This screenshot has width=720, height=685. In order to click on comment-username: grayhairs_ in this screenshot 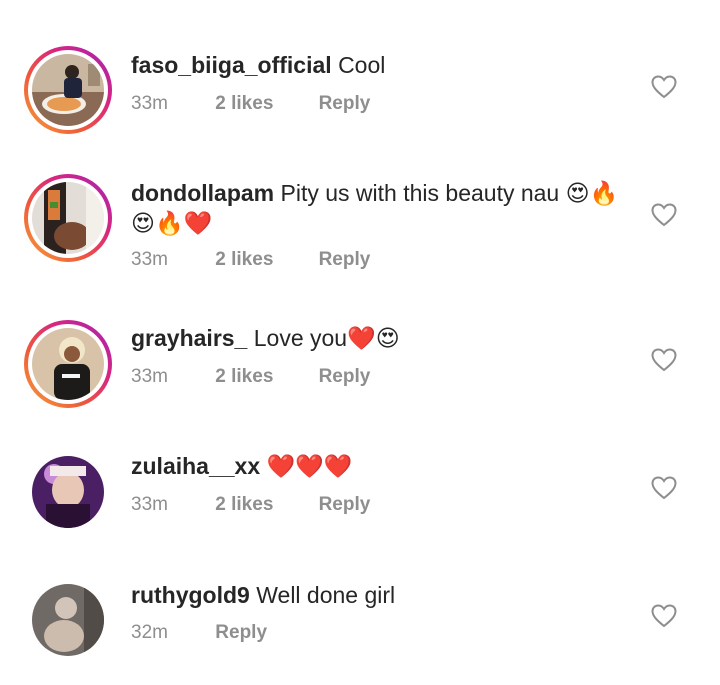, I will do `click(189, 338)`.